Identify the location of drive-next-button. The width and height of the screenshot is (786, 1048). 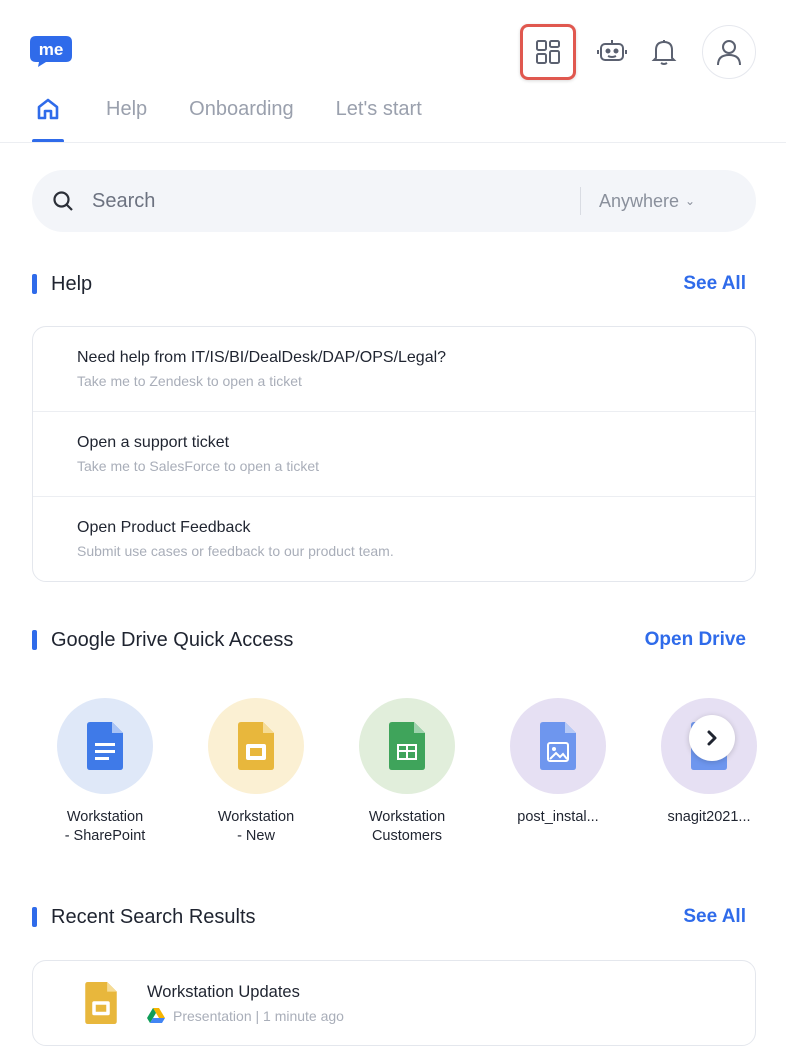
(712, 738).